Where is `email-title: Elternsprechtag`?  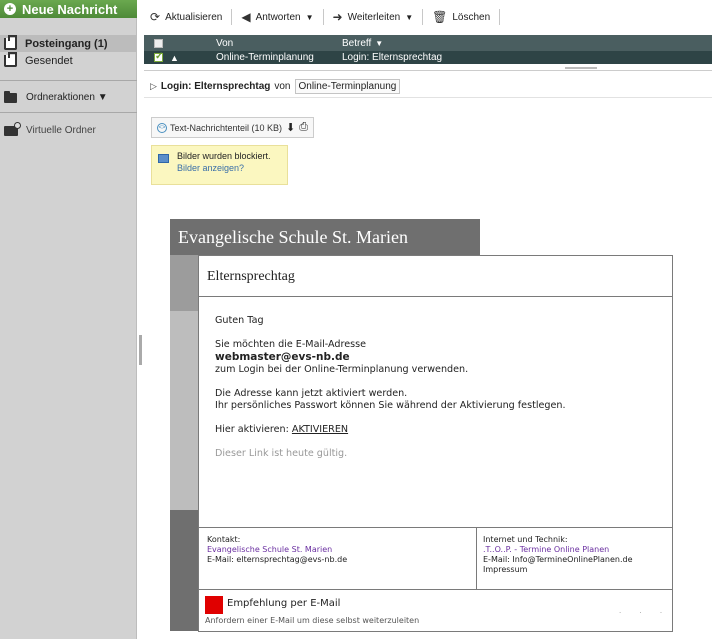
email-title: Elternsprechtag is located at coordinates (435, 276).